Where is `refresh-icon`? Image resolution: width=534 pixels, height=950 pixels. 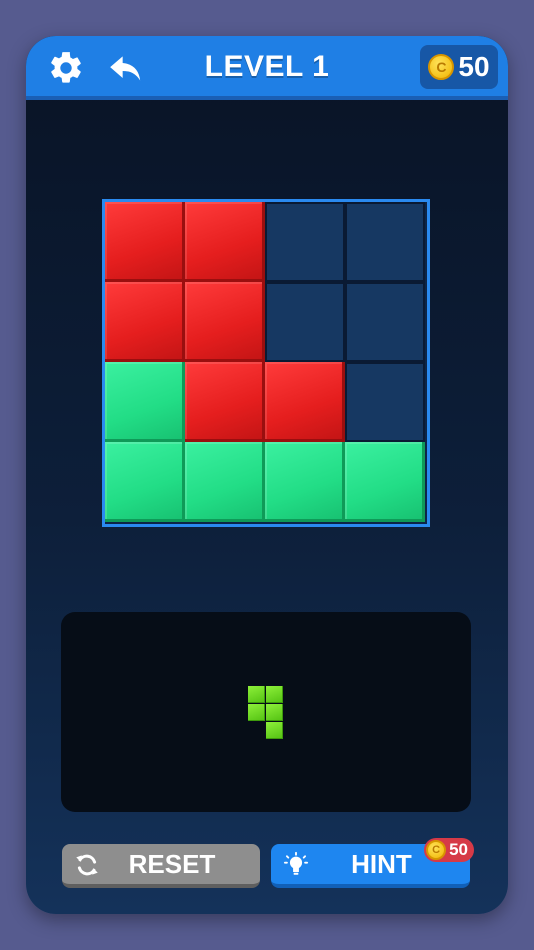 refresh-icon is located at coordinates (87, 865).